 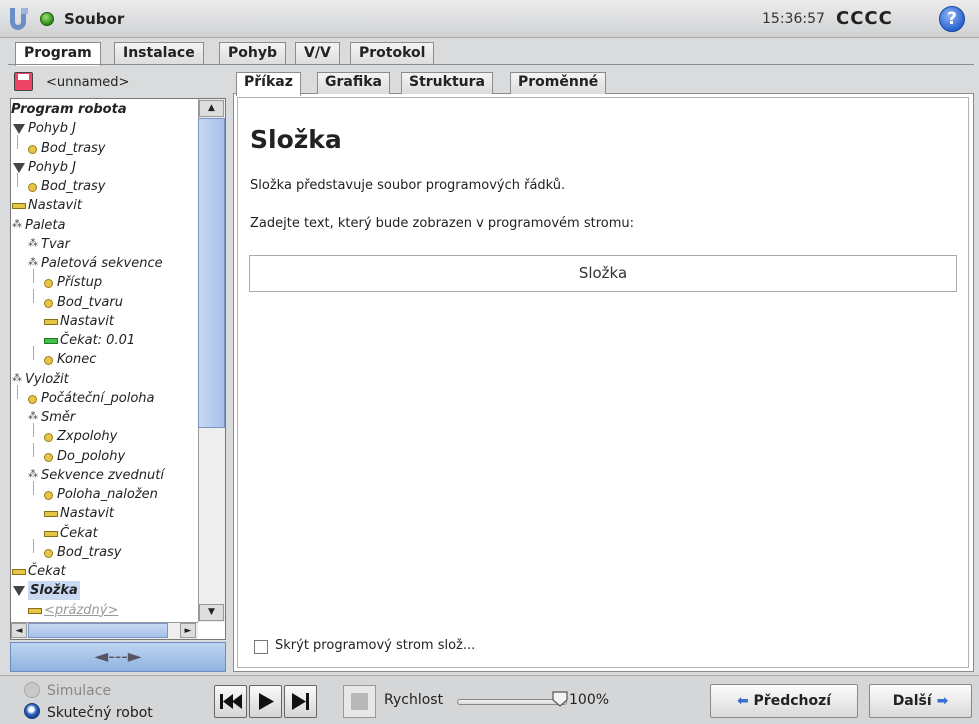 I want to click on step-button, so click(x=300, y=701).